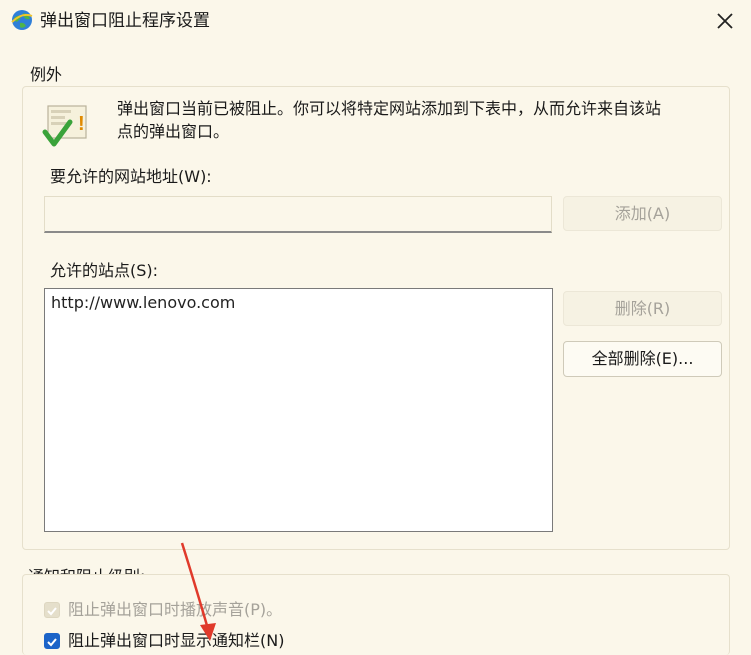 Image resolution: width=751 pixels, height=655 pixels. I want to click on address-label: 要允许的网站地址(W):, so click(131, 176).